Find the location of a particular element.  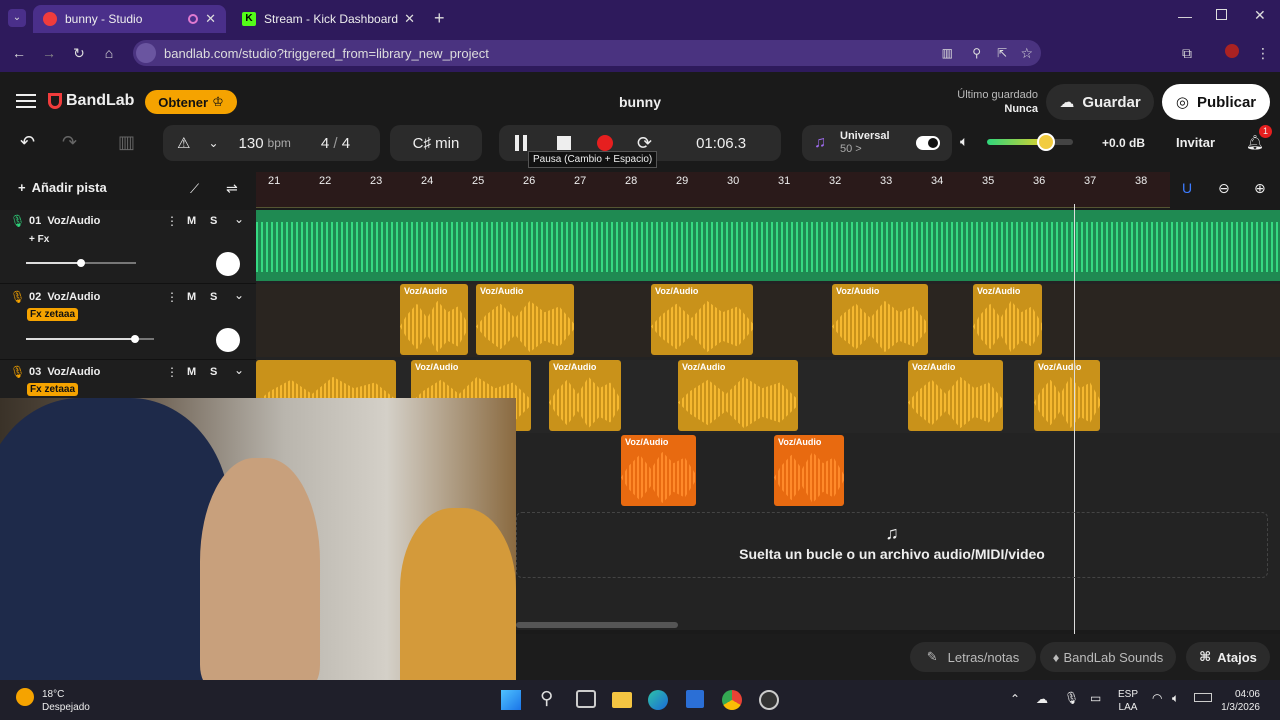

hamburger-menu-icon is located at coordinates (26, 101).